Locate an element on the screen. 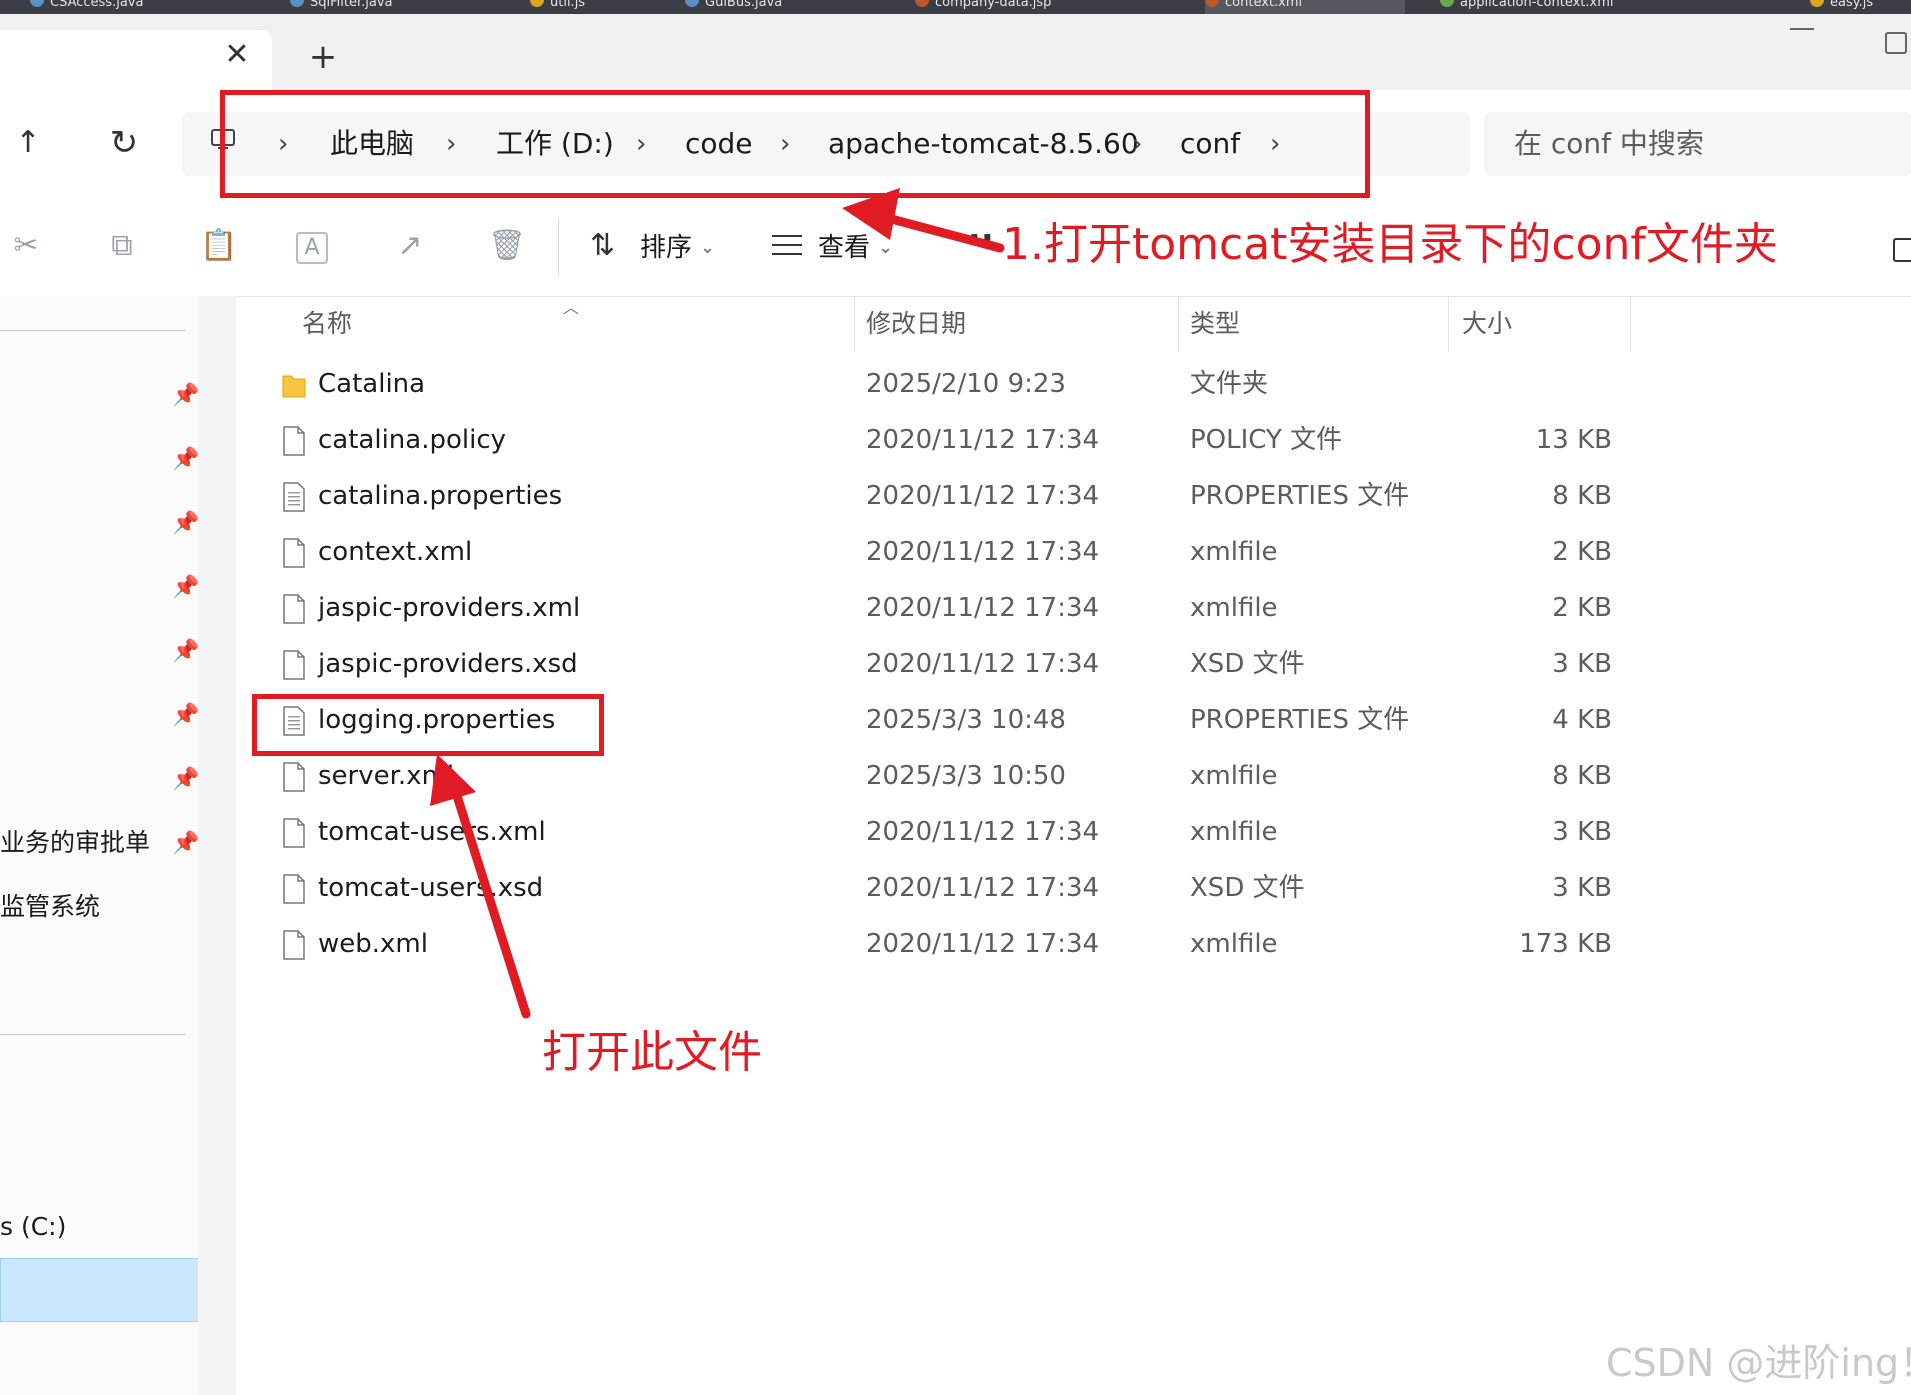  watermark: CSDN @进阶ing！ is located at coordinates (1758, 1363).